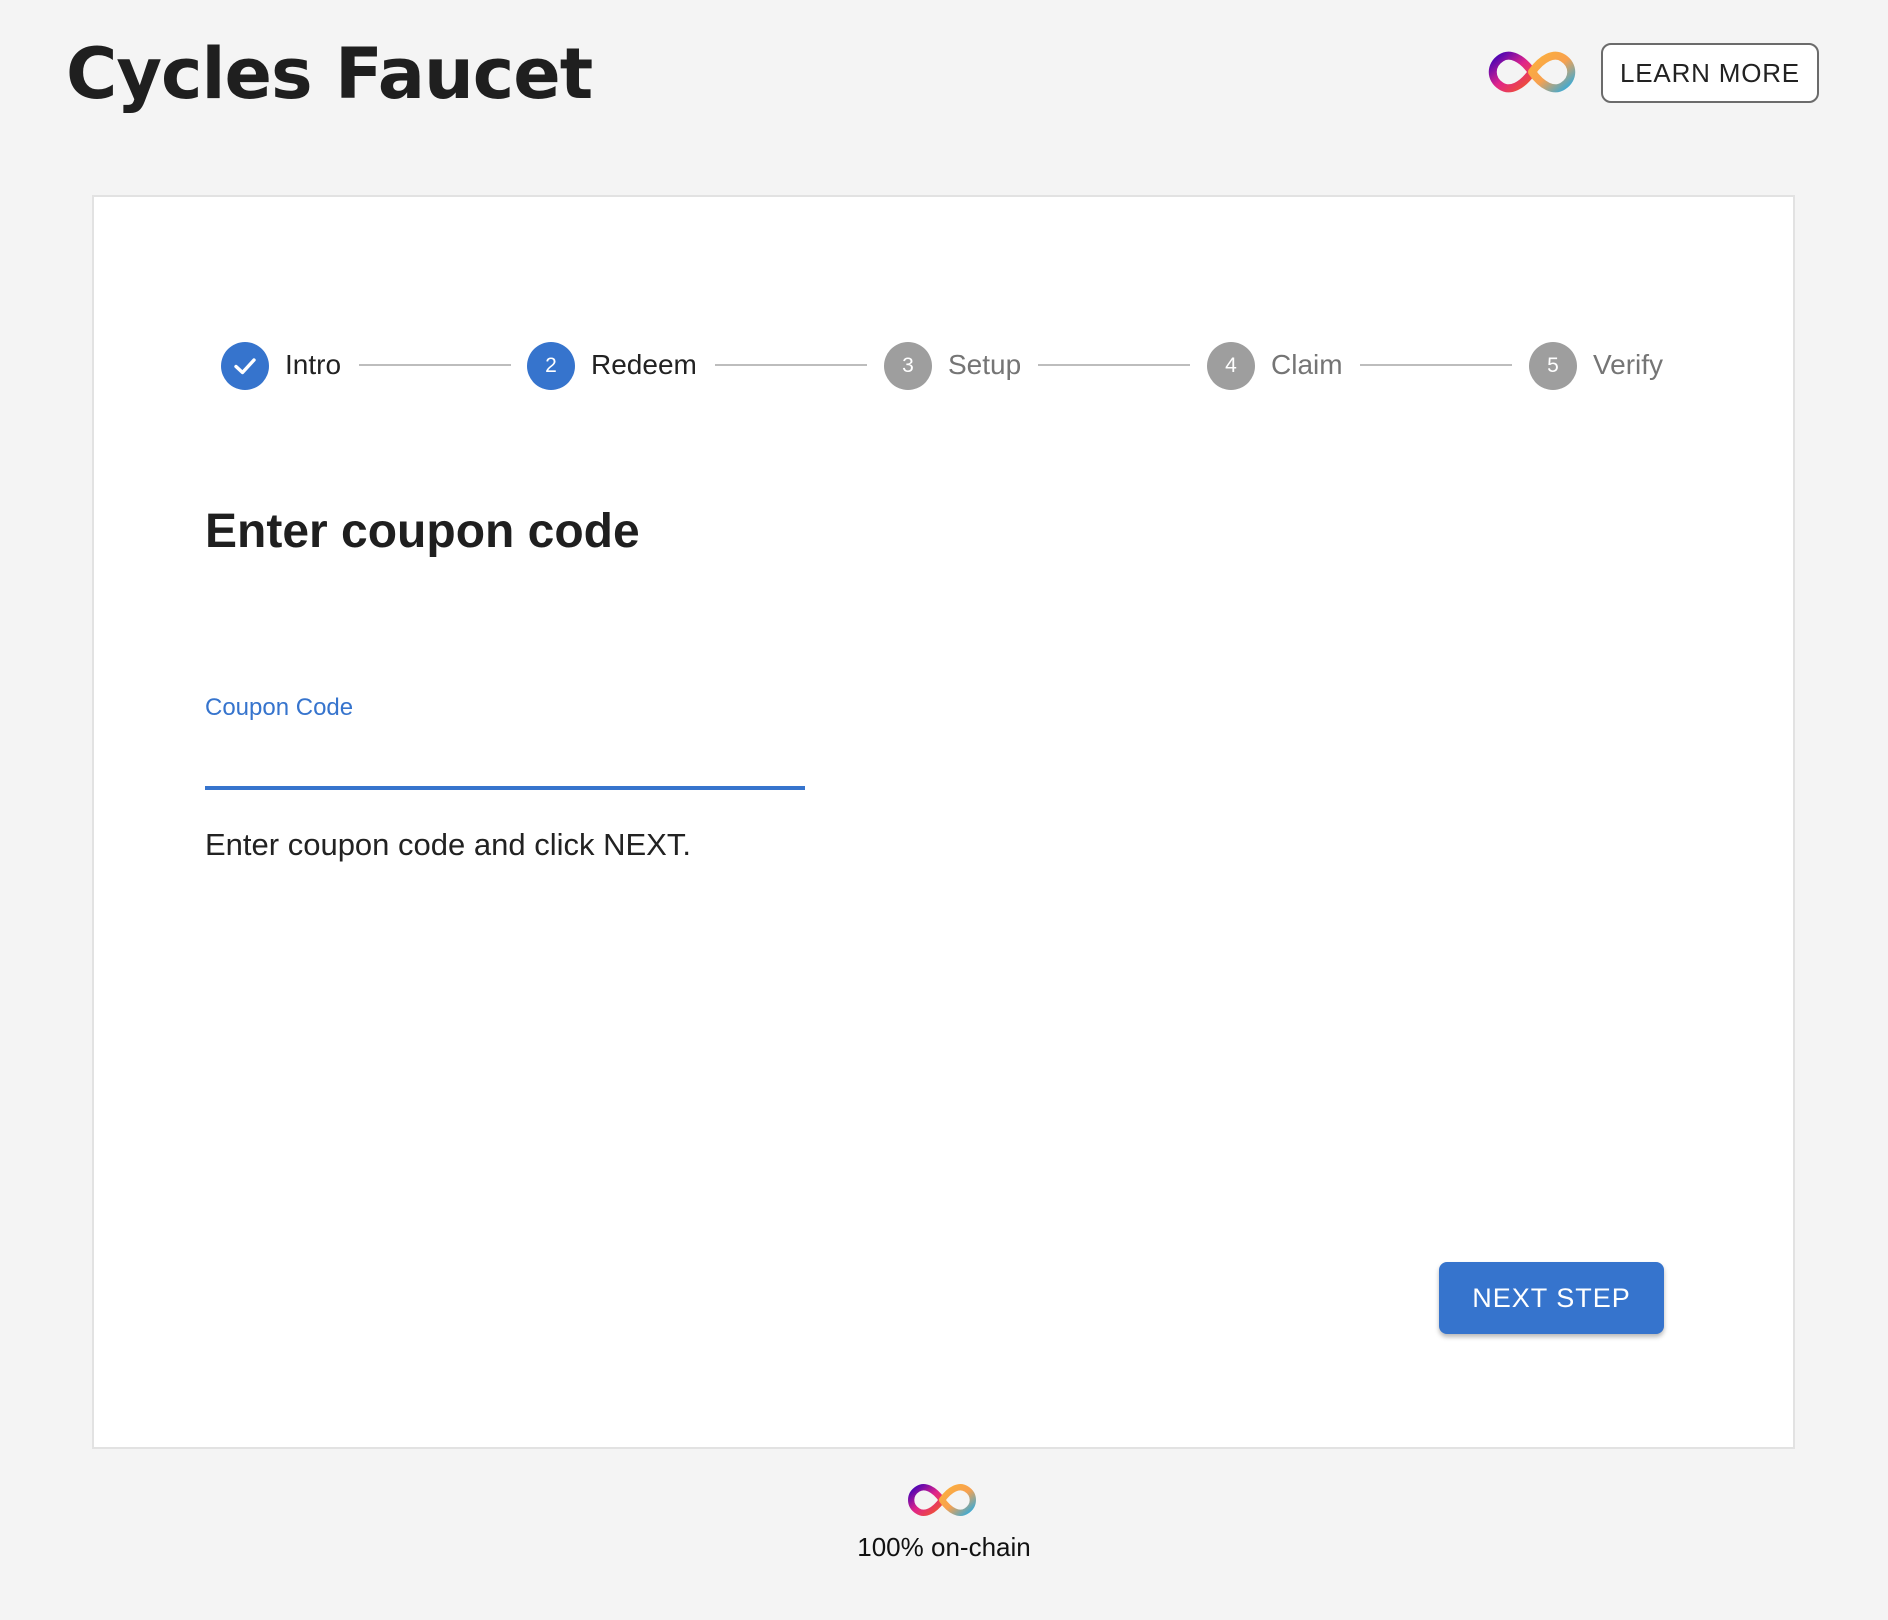 This screenshot has height=1620, width=1888. What do you see at coordinates (908, 366) in the screenshot?
I see `step-number-setup: 3` at bounding box center [908, 366].